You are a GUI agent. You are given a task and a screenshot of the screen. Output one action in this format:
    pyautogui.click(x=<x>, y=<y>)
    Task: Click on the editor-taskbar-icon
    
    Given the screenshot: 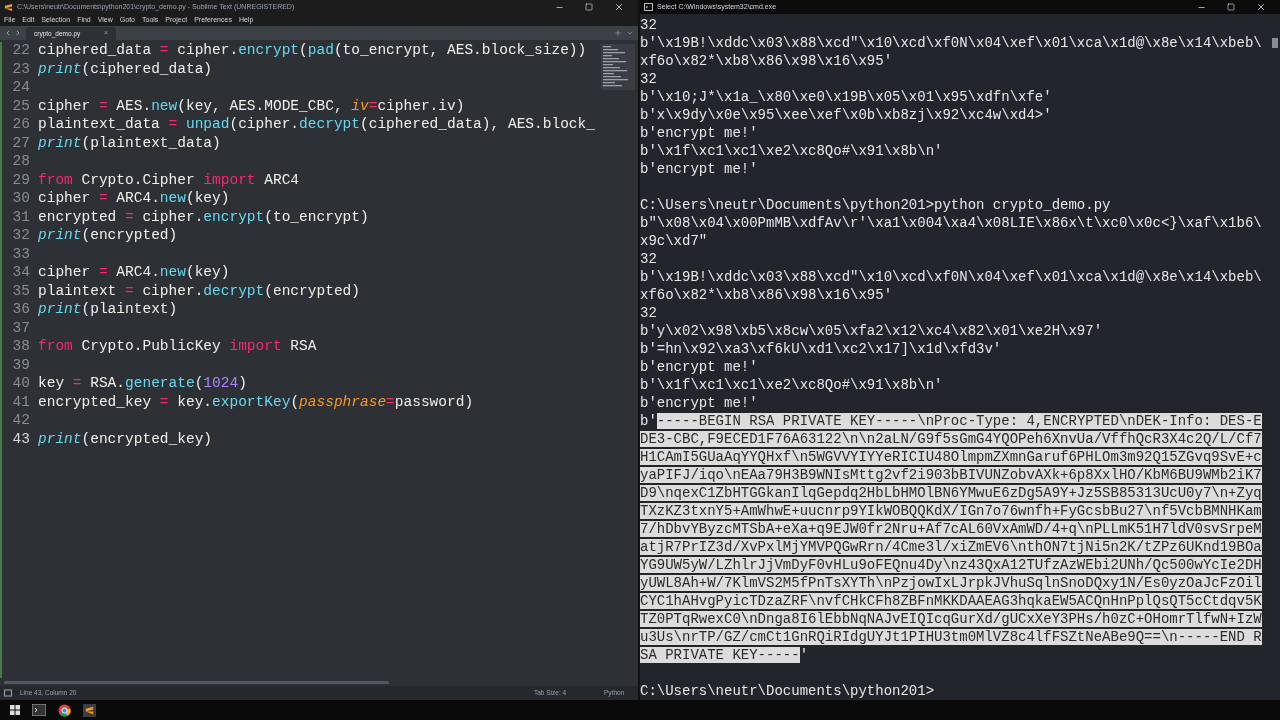 What is the action you would take?
    pyautogui.click(x=89, y=710)
    